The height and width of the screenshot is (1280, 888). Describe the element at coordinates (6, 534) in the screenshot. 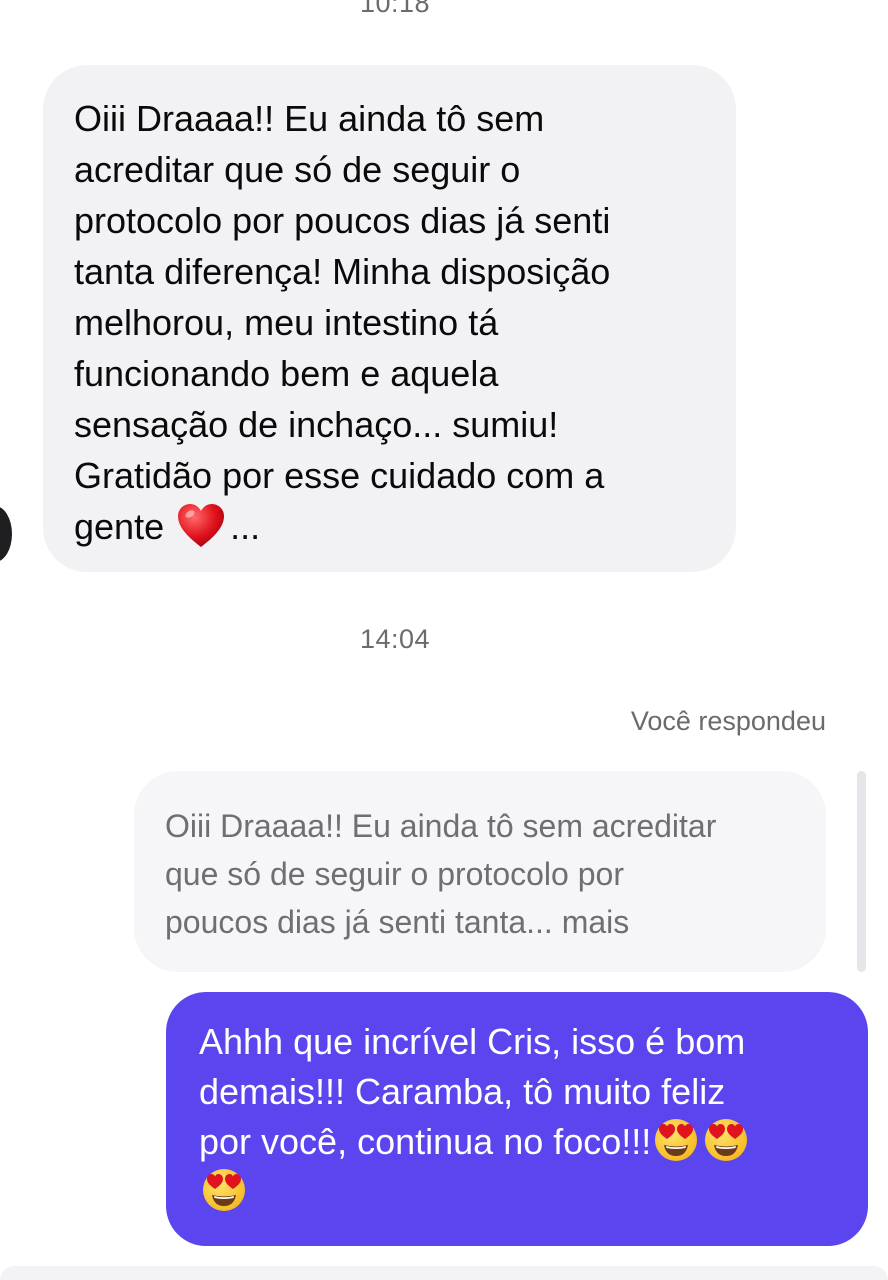

I see `avatar` at that location.